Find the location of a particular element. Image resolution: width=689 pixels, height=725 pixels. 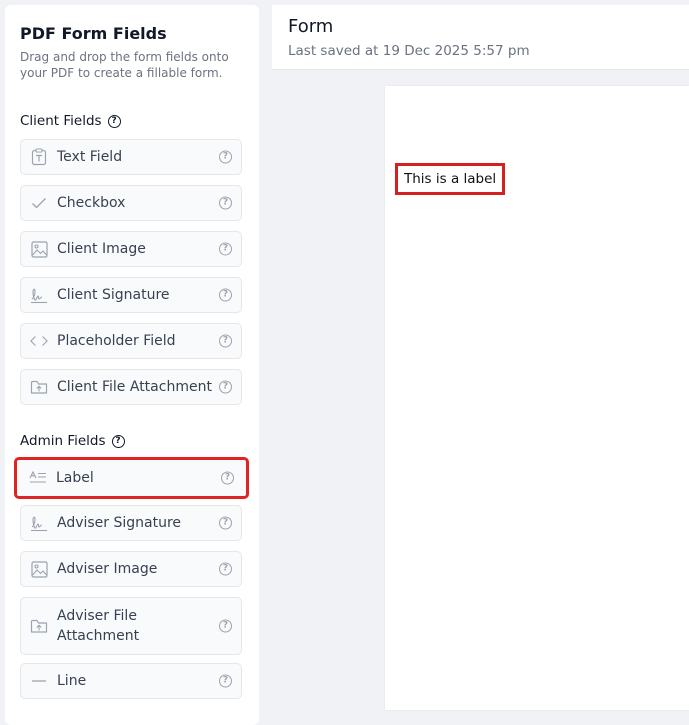

field-label: Label is located at coordinates (75, 478).